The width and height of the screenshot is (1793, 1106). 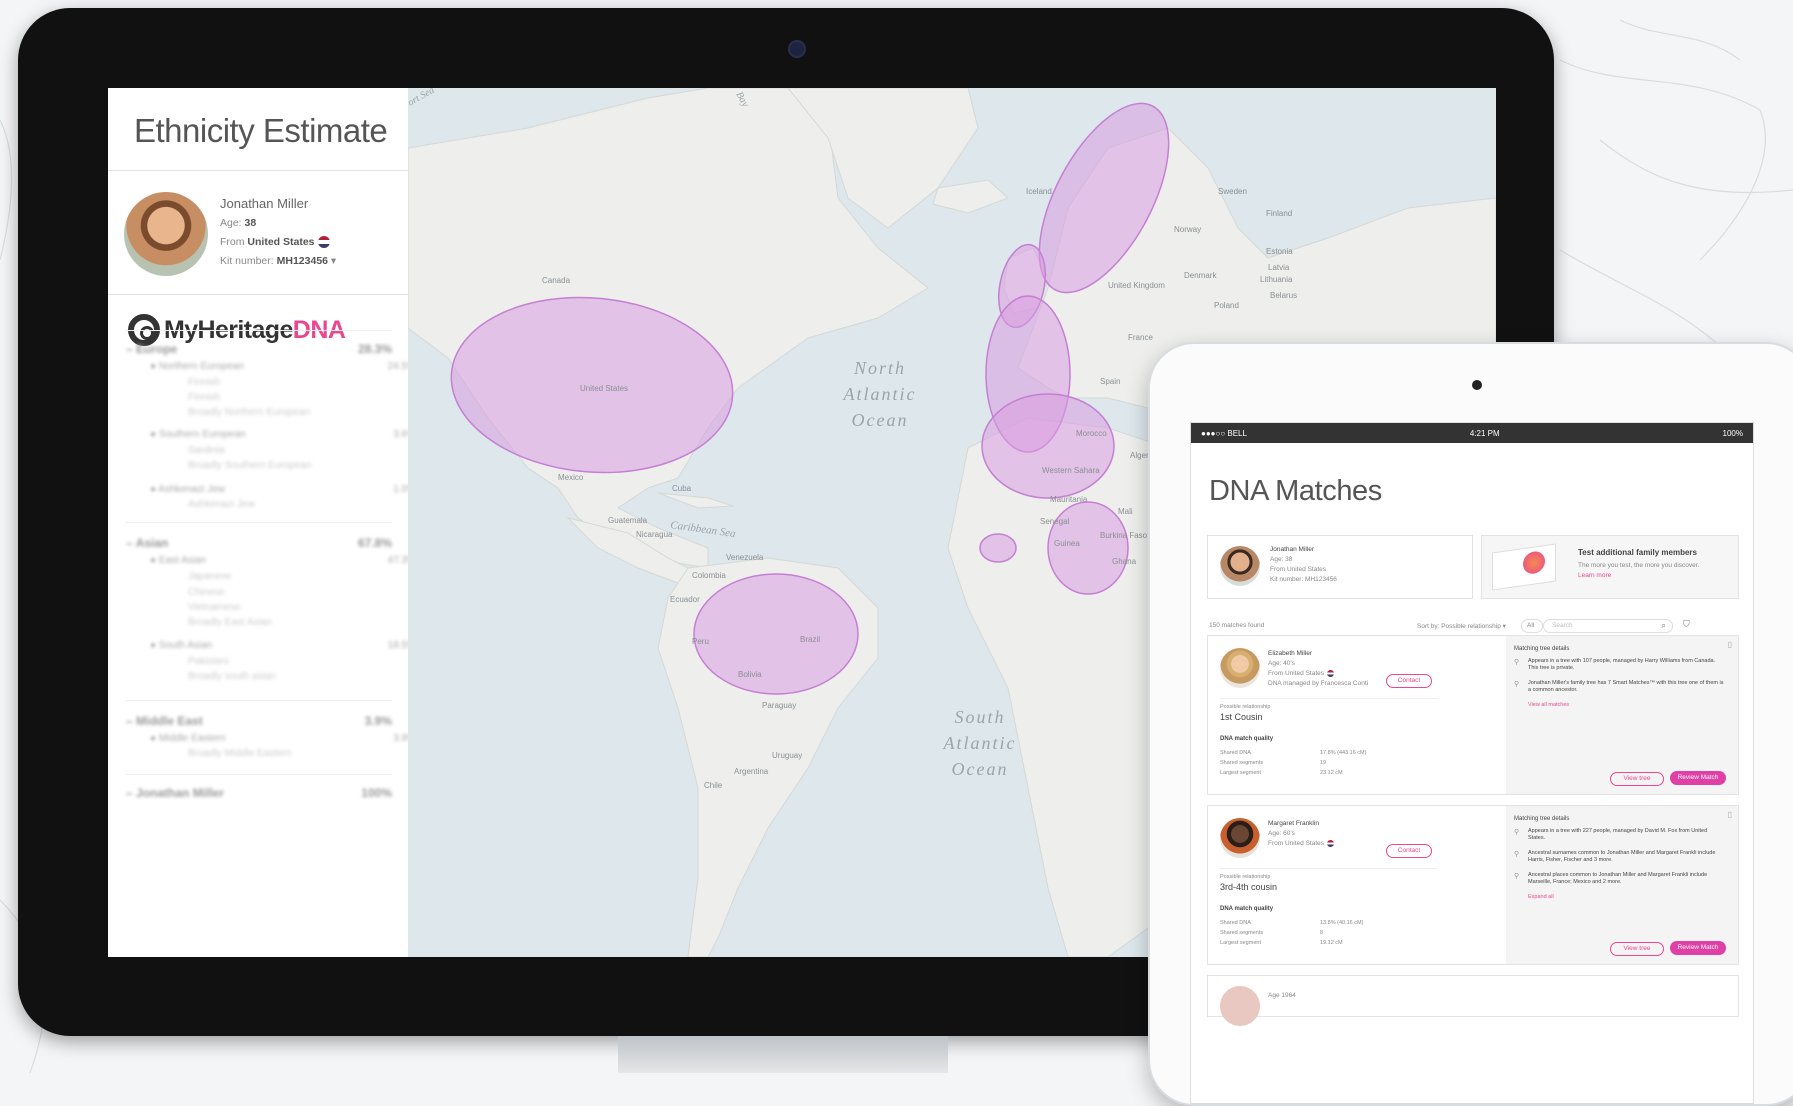 I want to click on map-label-iceland: Iceland, so click(x=1039, y=191).